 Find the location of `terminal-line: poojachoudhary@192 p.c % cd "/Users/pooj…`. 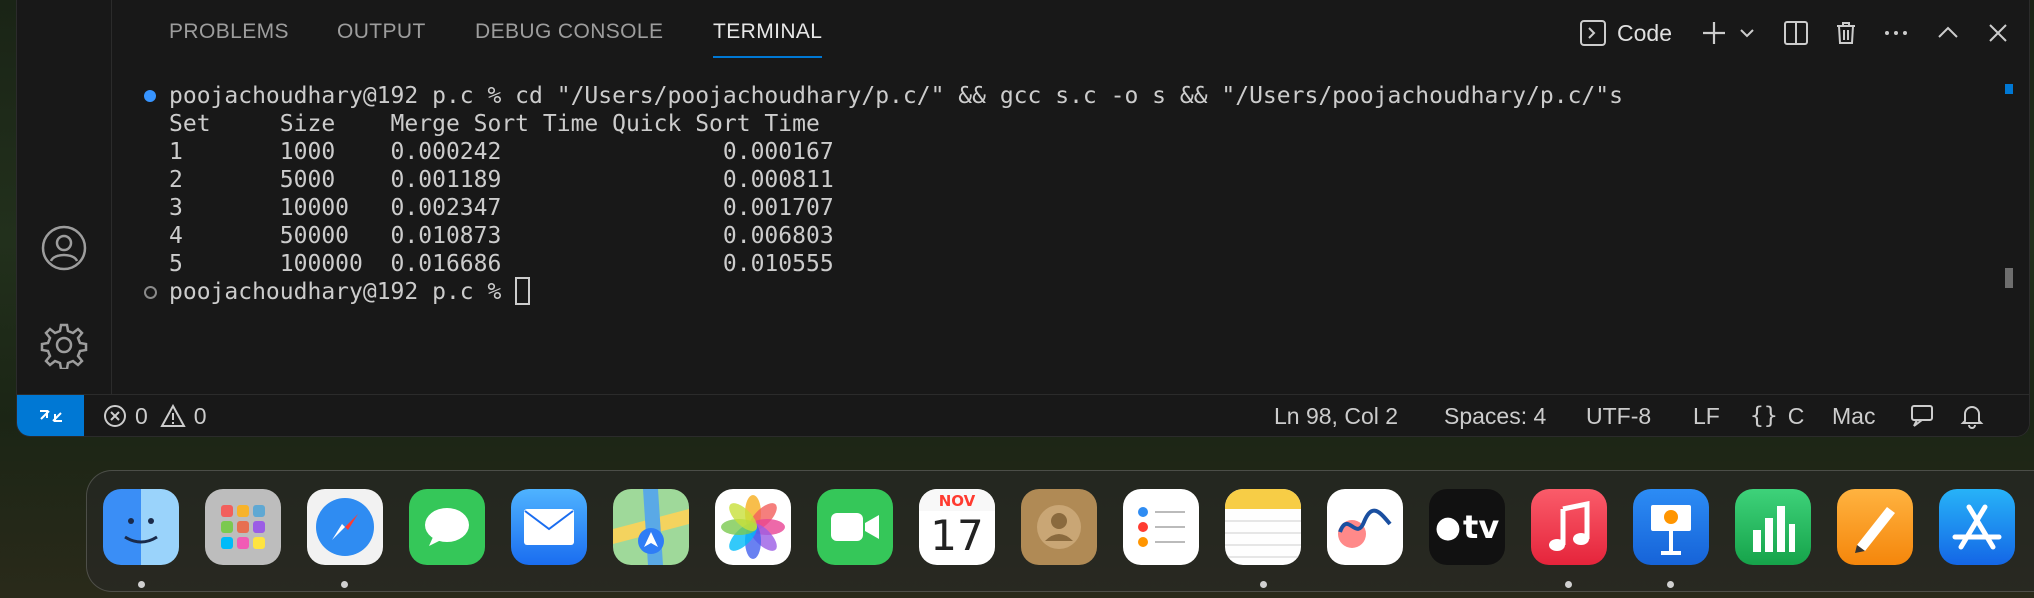

terminal-line: poojachoudhary@192 p.c % cd "/Users/pooj… is located at coordinates (896, 96).